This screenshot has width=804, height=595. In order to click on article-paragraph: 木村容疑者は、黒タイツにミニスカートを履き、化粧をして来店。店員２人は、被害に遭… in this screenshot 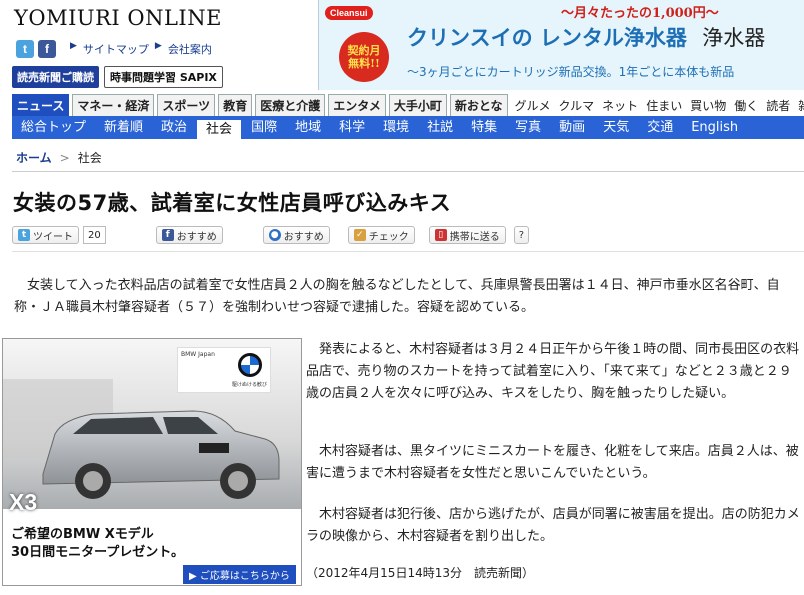, I will do `click(552, 462)`.